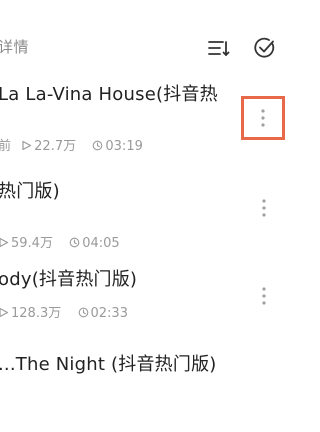 The height and width of the screenshot is (432, 320). What do you see at coordinates (64, 311) in the screenshot?
I see `song-meta: 128.3万 02:33` at bounding box center [64, 311].